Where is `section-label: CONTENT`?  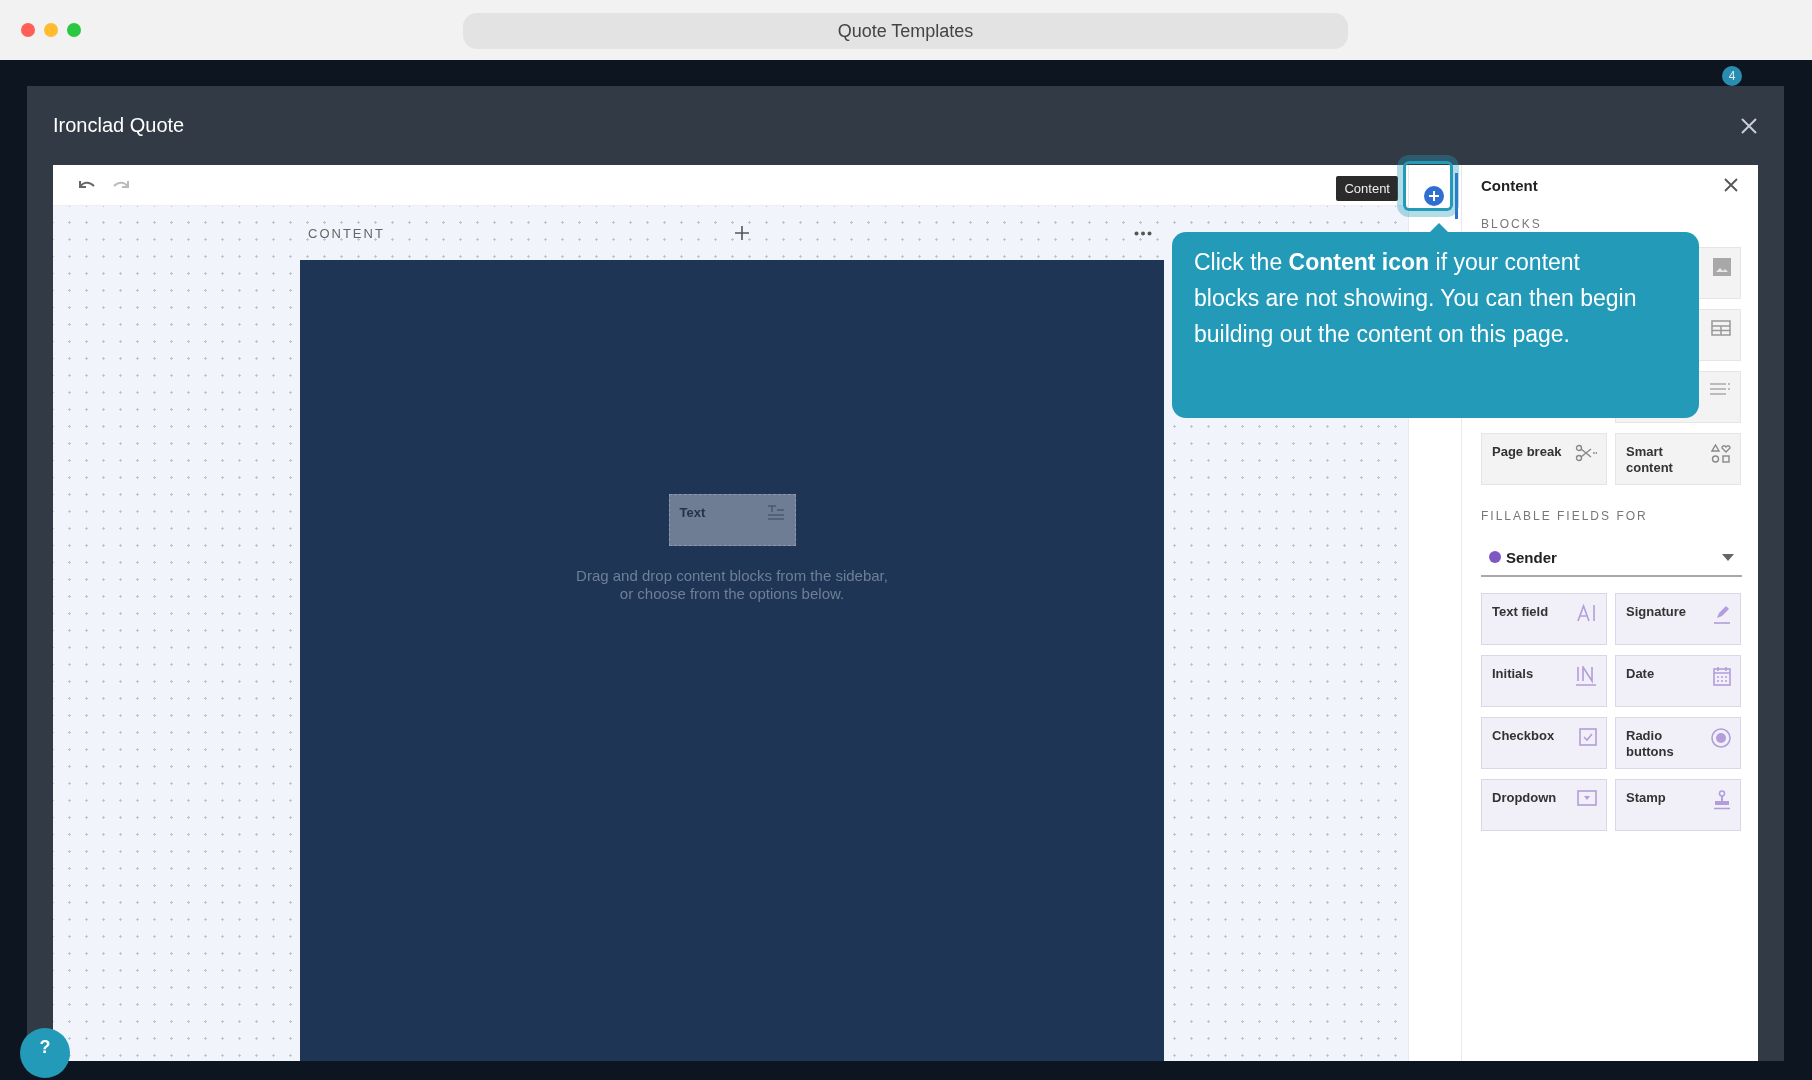
section-label: CONTENT is located at coordinates (347, 233).